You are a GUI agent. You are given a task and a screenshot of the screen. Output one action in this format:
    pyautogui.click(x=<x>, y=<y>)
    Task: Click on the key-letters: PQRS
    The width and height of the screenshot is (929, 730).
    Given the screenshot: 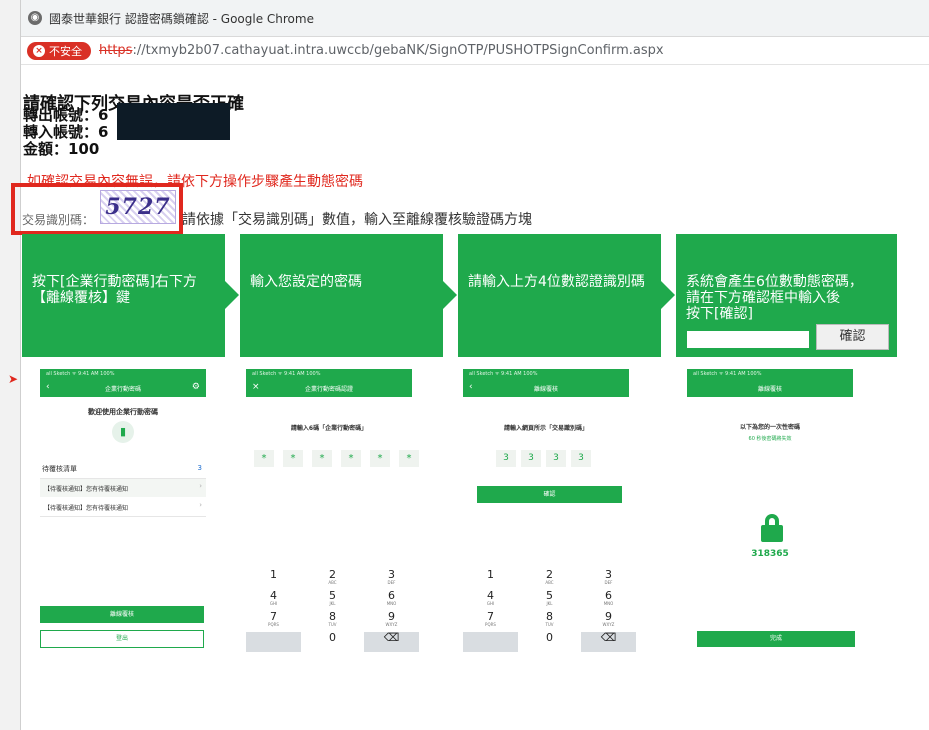 What is the action you would take?
    pyautogui.click(x=490, y=624)
    